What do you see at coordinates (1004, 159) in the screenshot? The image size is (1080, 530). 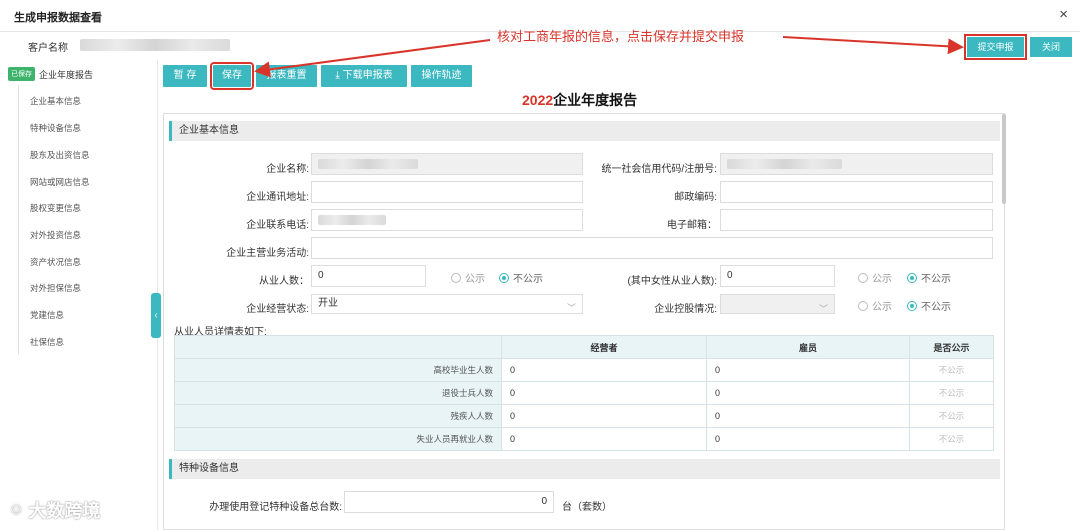 I see `form-scrollbar` at bounding box center [1004, 159].